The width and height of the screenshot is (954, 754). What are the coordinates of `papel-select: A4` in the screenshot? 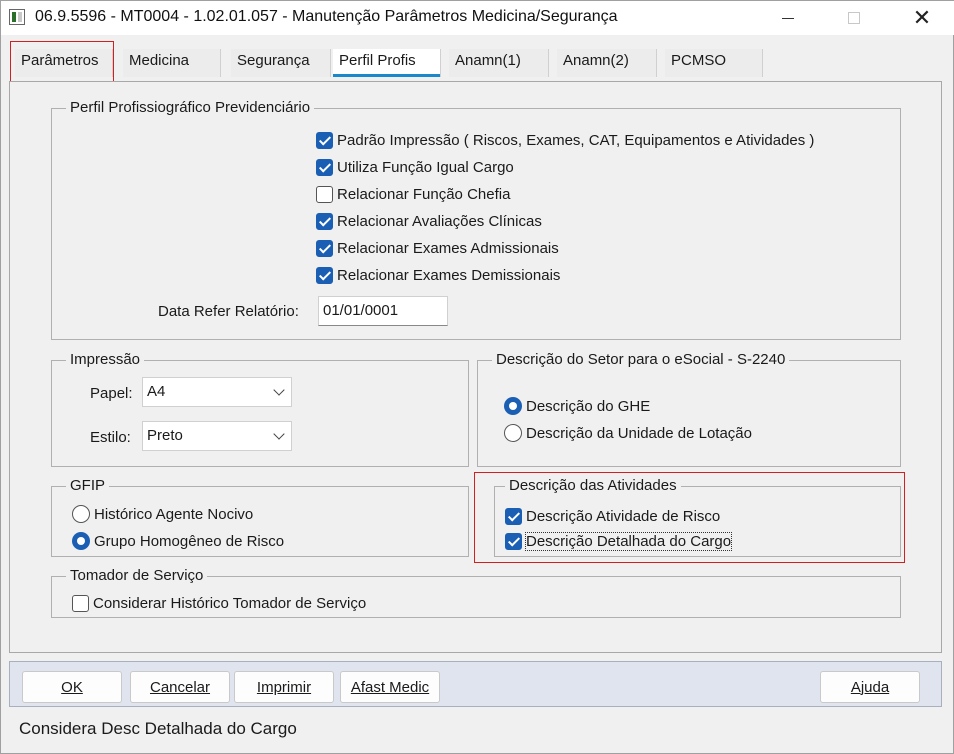 It's located at (217, 392).